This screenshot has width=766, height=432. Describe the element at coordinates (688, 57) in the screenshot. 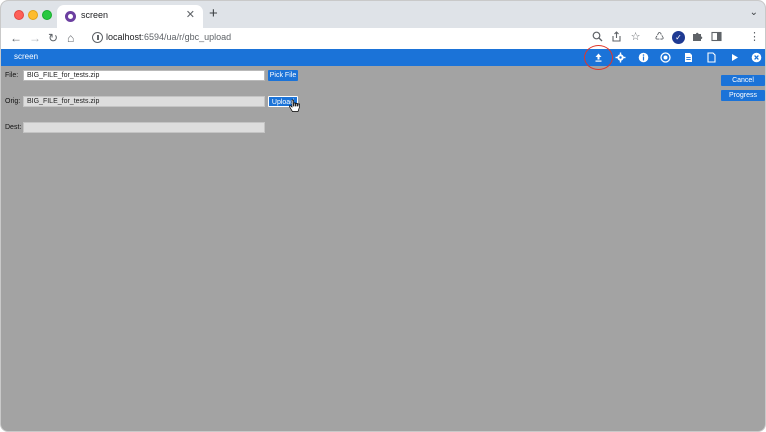

I see `document-icon` at that location.